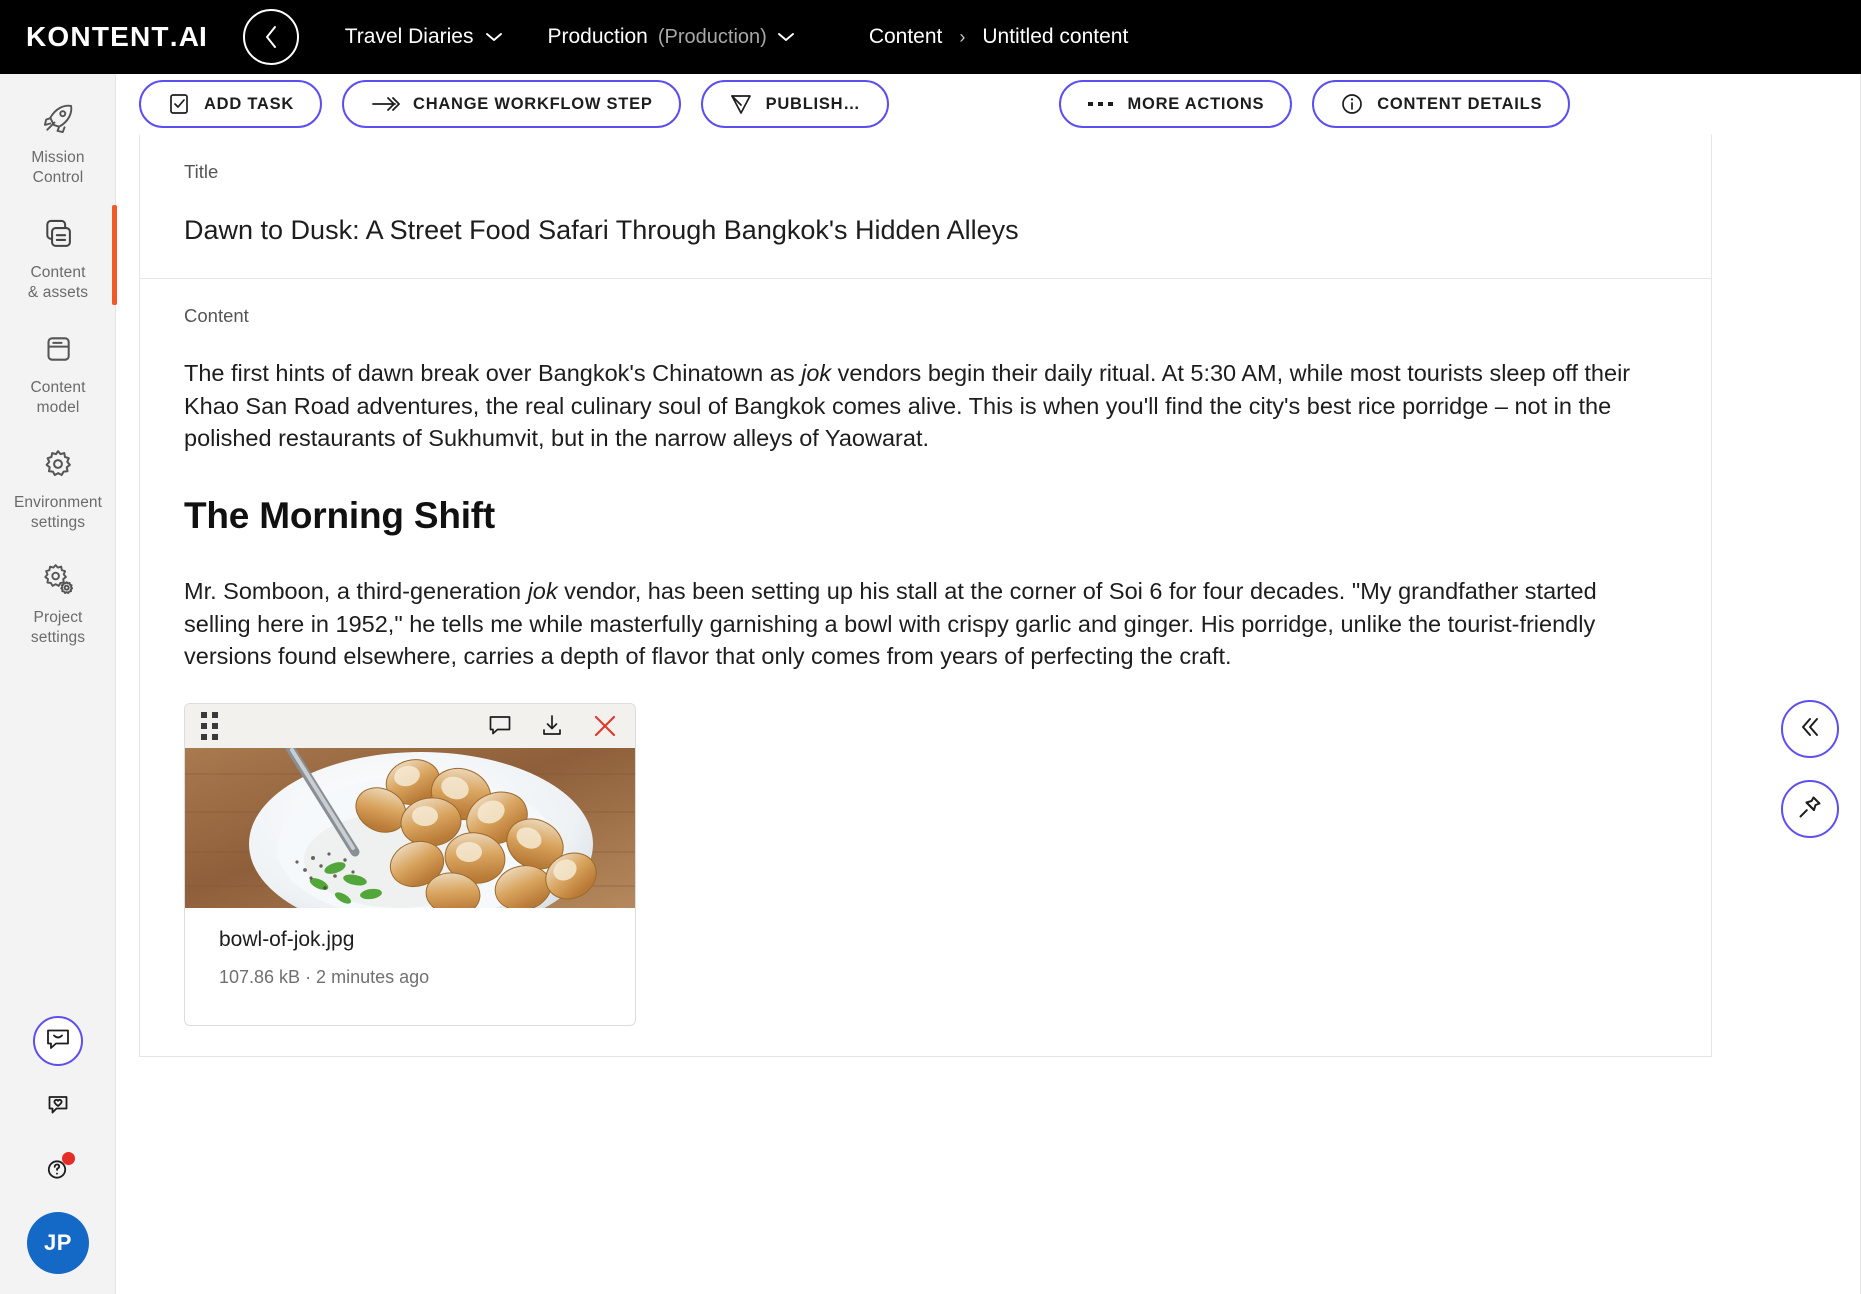 This screenshot has width=1861, height=1294. Describe the element at coordinates (216, 316) in the screenshot. I see `content-field-label: Content` at that location.